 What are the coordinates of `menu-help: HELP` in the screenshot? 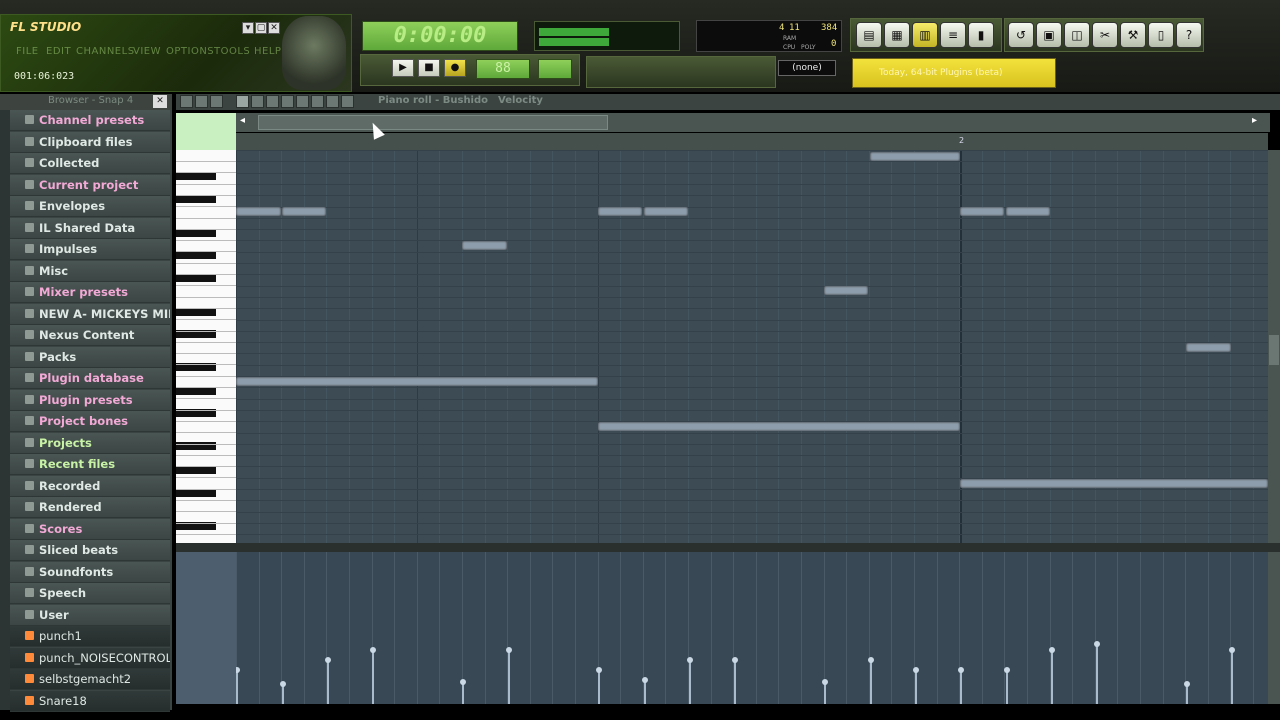 It's located at (267, 54).